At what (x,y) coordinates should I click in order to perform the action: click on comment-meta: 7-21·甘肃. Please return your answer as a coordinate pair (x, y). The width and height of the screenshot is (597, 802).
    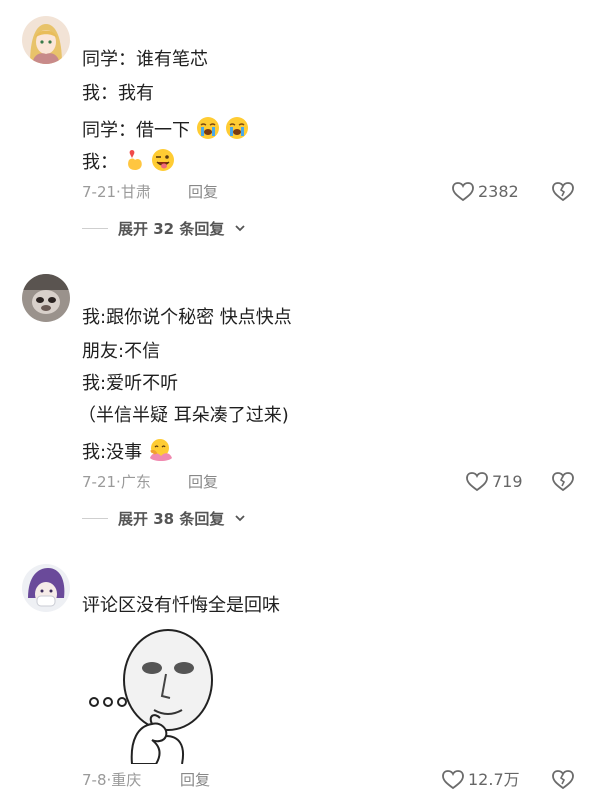
    Looking at the image, I should click on (116, 192).